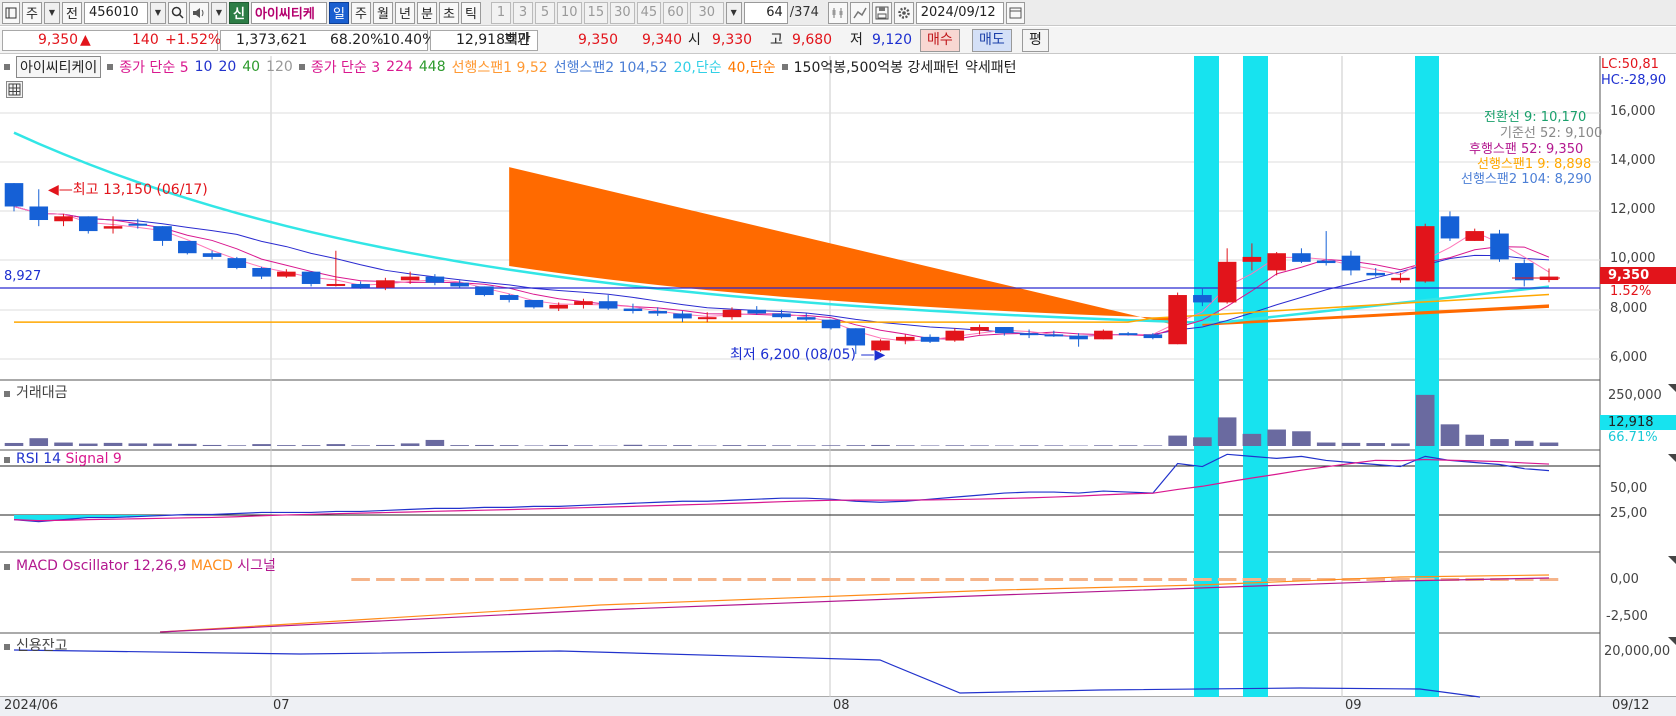 Image resolution: width=1676 pixels, height=716 pixels. I want to click on bid-price: 9,340, so click(662, 40).